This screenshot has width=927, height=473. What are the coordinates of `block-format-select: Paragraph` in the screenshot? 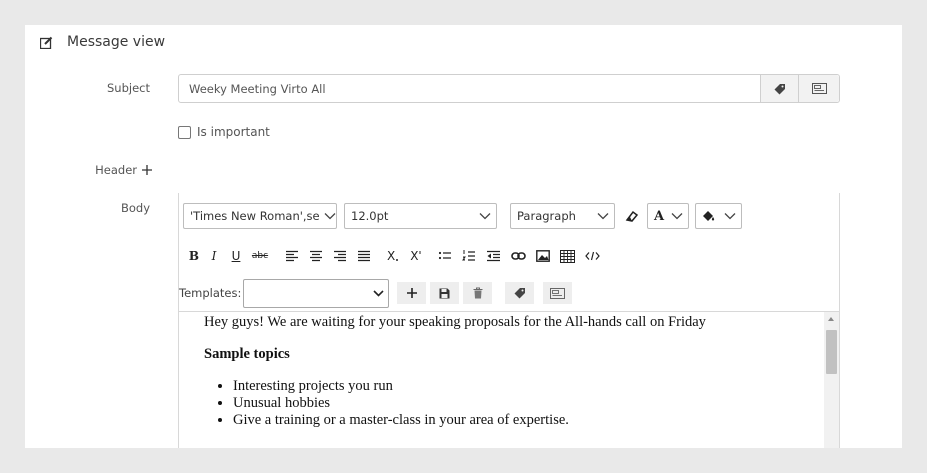 It's located at (562, 216).